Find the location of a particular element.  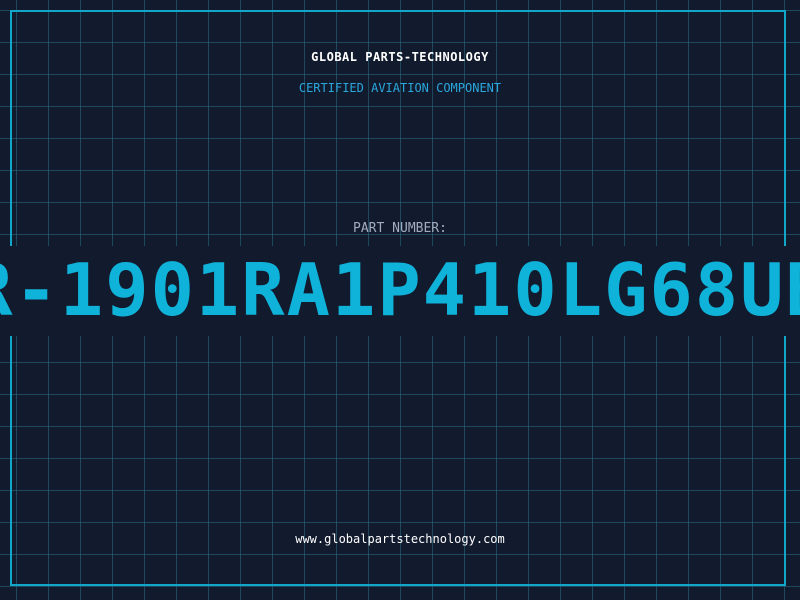

company-title: GLOBAL PARTS-TECHNOLOGY is located at coordinates (400, 57).